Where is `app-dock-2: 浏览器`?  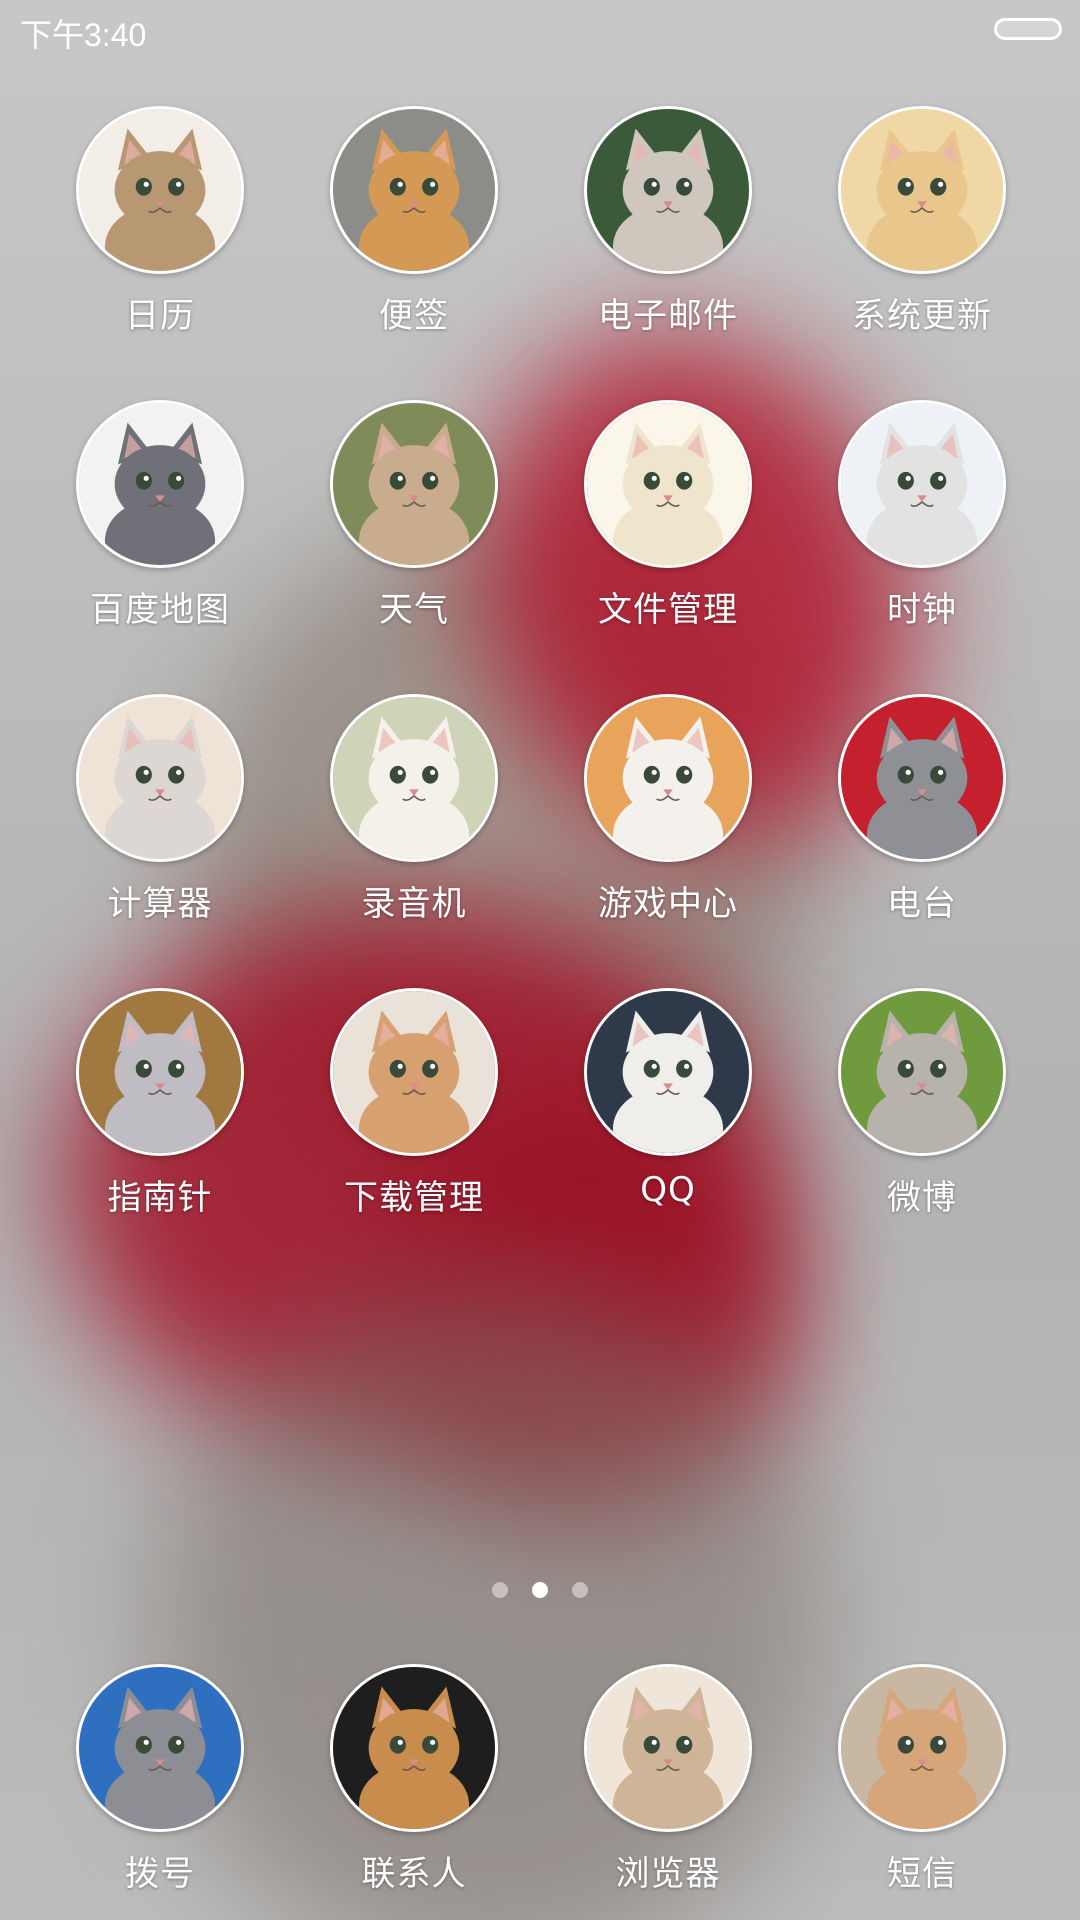 app-dock-2: 浏览器 is located at coordinates (668, 1779).